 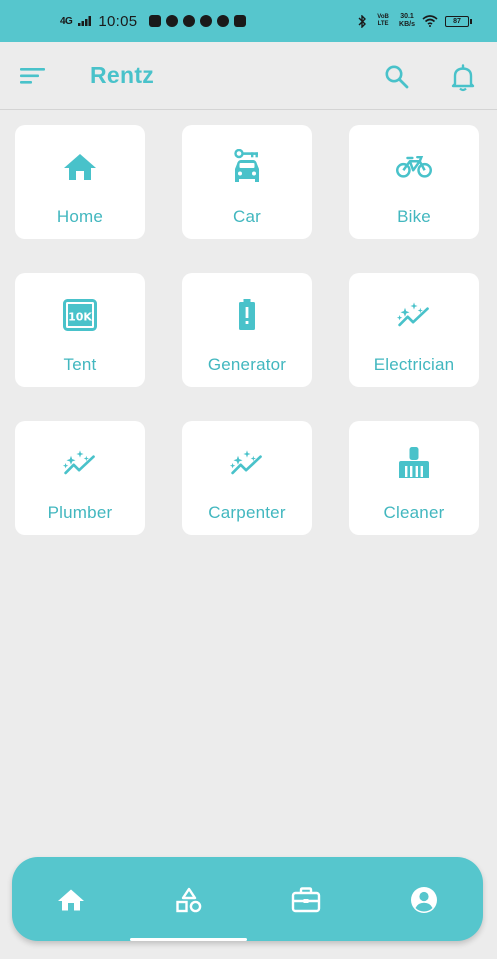 What do you see at coordinates (247, 512) in the screenshot?
I see `category-label: Carpenter` at bounding box center [247, 512].